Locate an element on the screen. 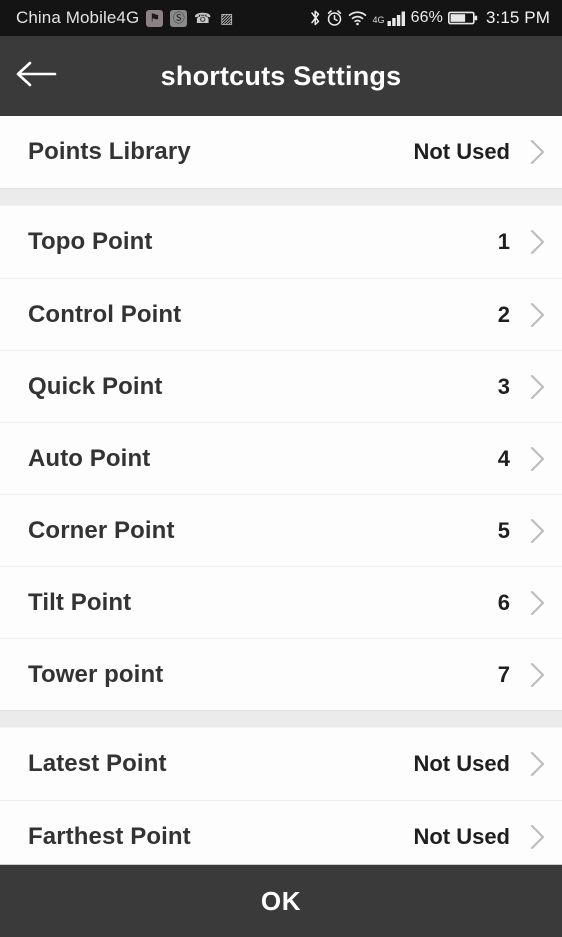 This screenshot has width=562, height=937. list-item-label: Auto Point is located at coordinates (89, 458).